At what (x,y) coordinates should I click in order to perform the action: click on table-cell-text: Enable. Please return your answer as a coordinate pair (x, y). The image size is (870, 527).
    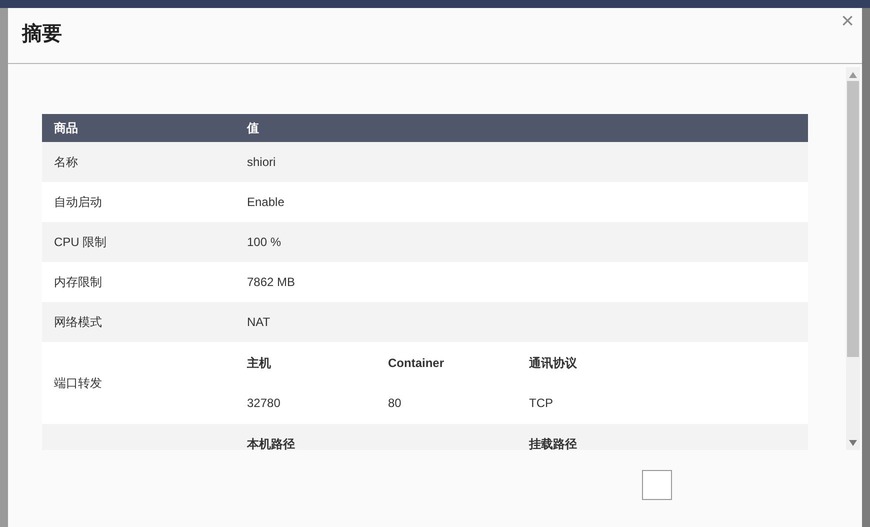
    Looking at the image, I should click on (265, 202).